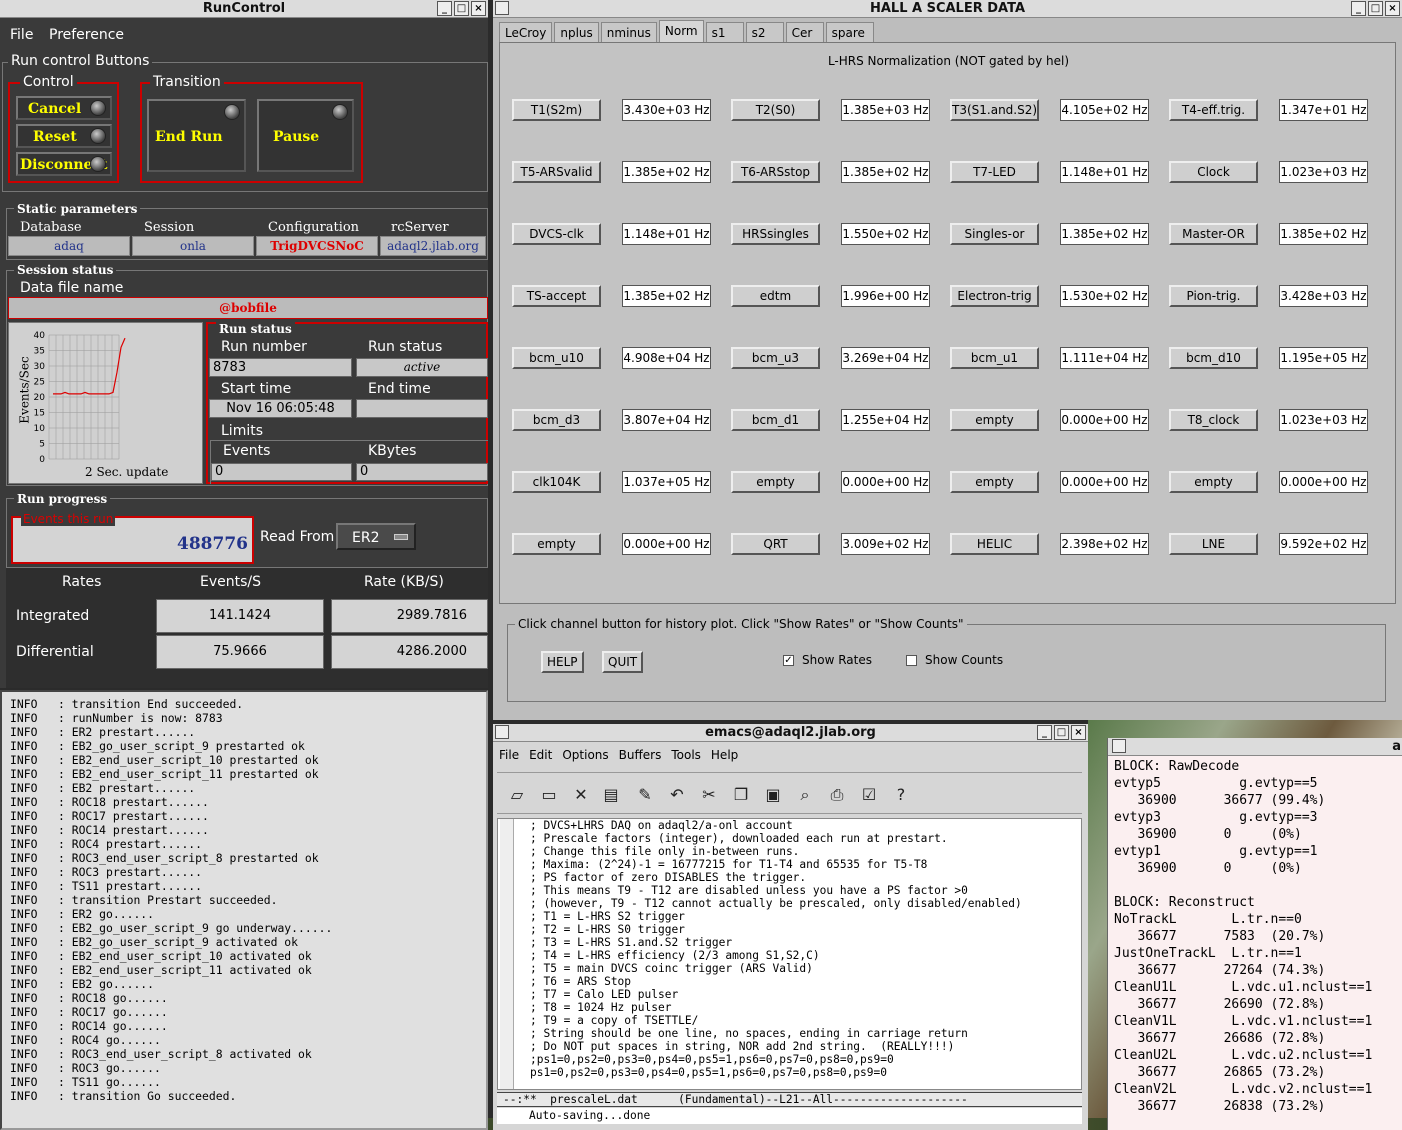 The image size is (1402, 1130). I want to click on emacs-titlebar: emacs@adaql2.jlab.org _ □ ×, so click(790, 733).